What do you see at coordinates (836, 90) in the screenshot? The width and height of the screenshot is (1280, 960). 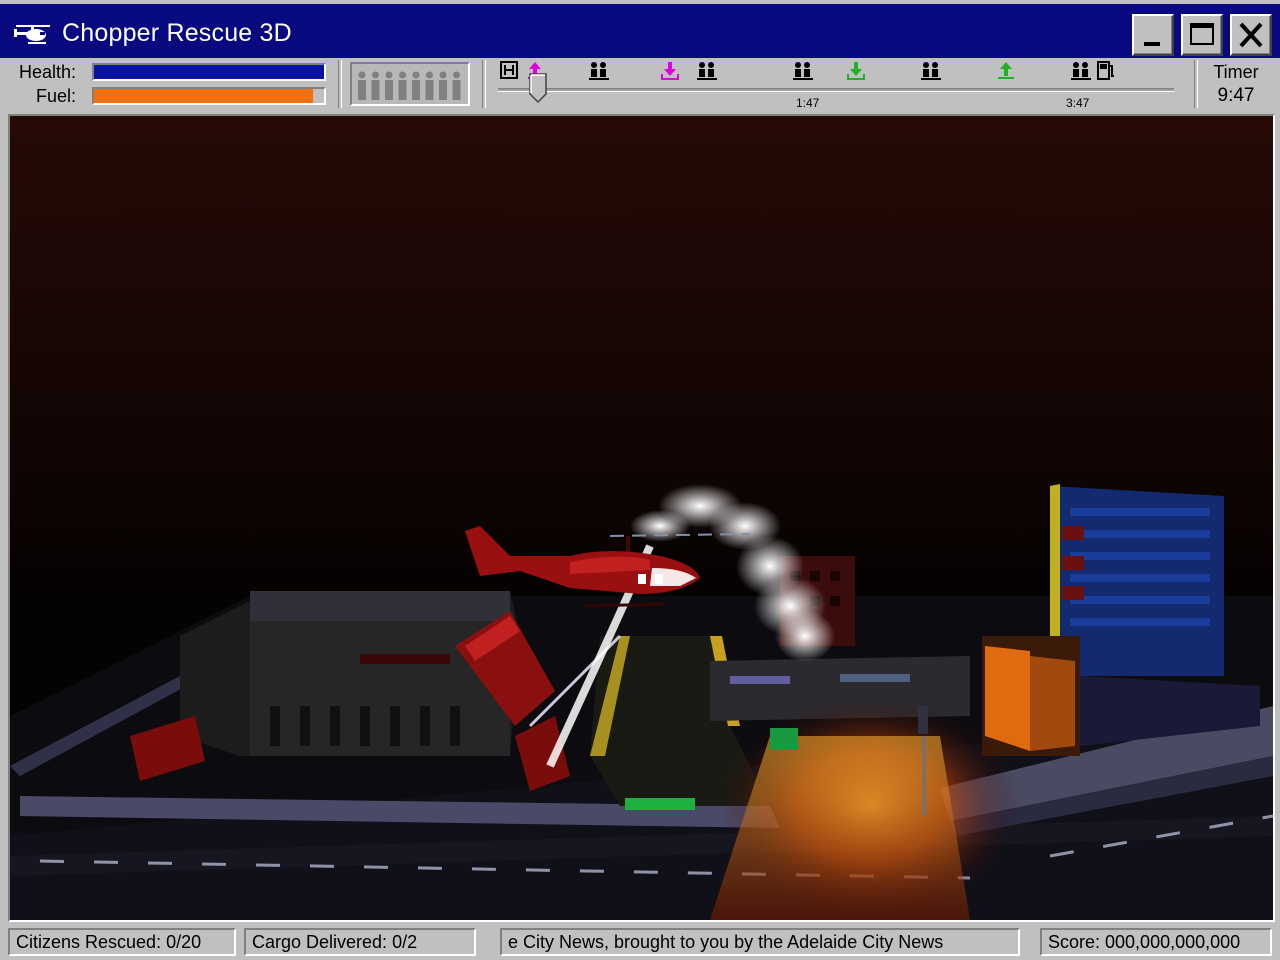 I see `timeline-track` at bounding box center [836, 90].